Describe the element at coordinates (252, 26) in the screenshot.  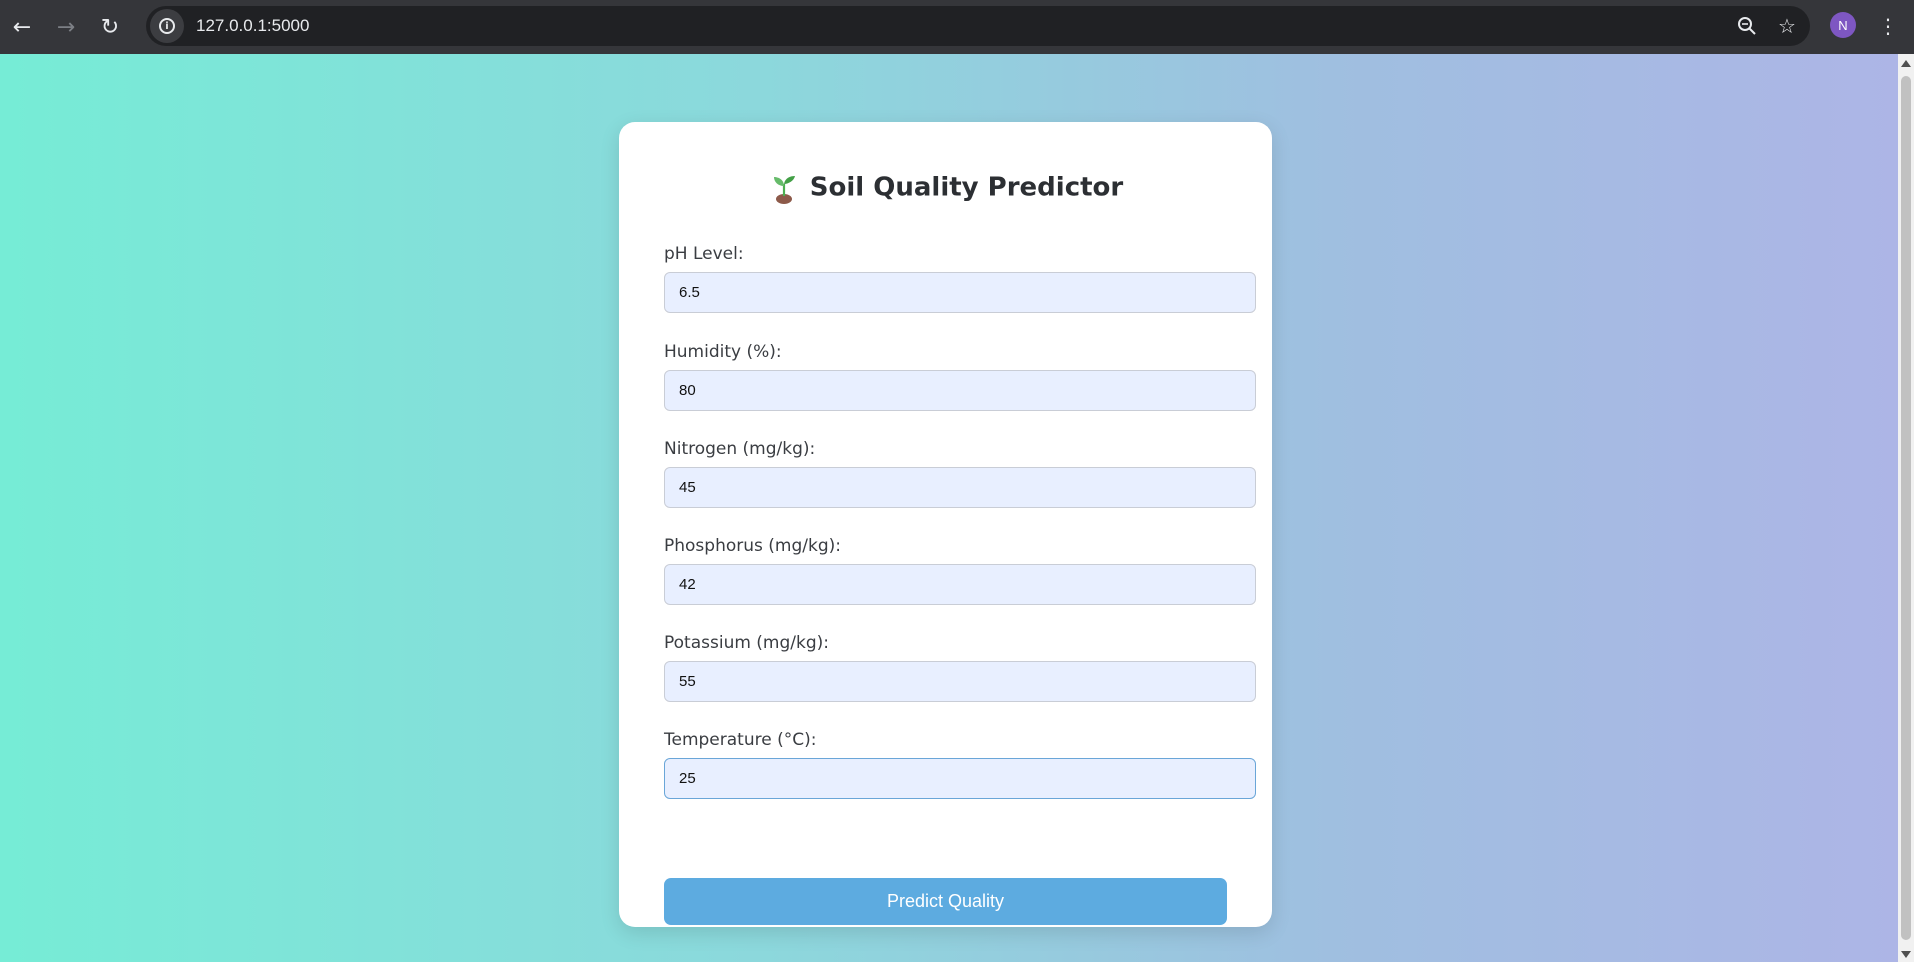
I see `url-text: 127.0.0.1:5000` at that location.